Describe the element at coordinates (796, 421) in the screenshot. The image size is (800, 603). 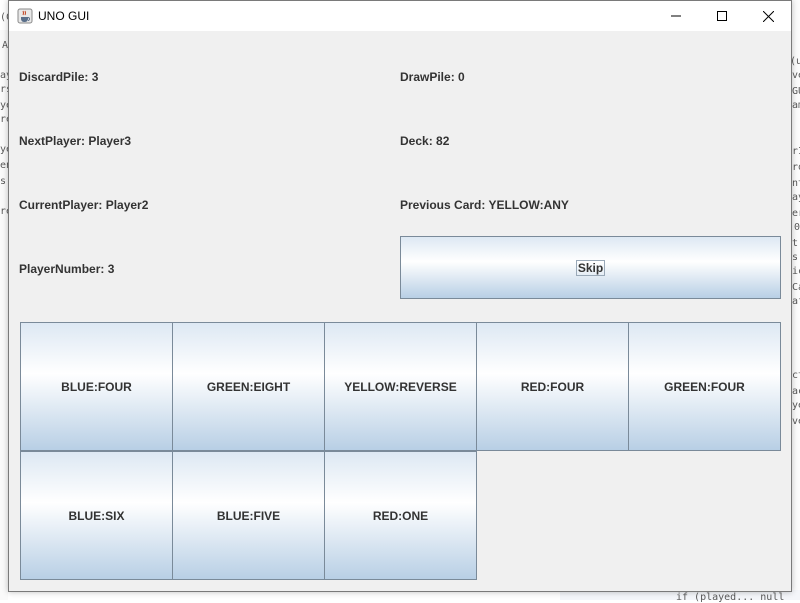
I see `bg-code-right-18: ve` at that location.